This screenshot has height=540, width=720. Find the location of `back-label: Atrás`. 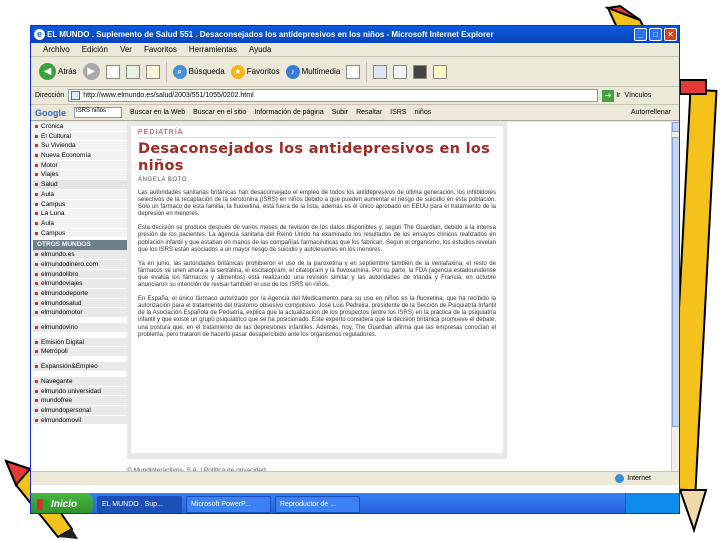

back-label: Atrás is located at coordinates (67, 71).